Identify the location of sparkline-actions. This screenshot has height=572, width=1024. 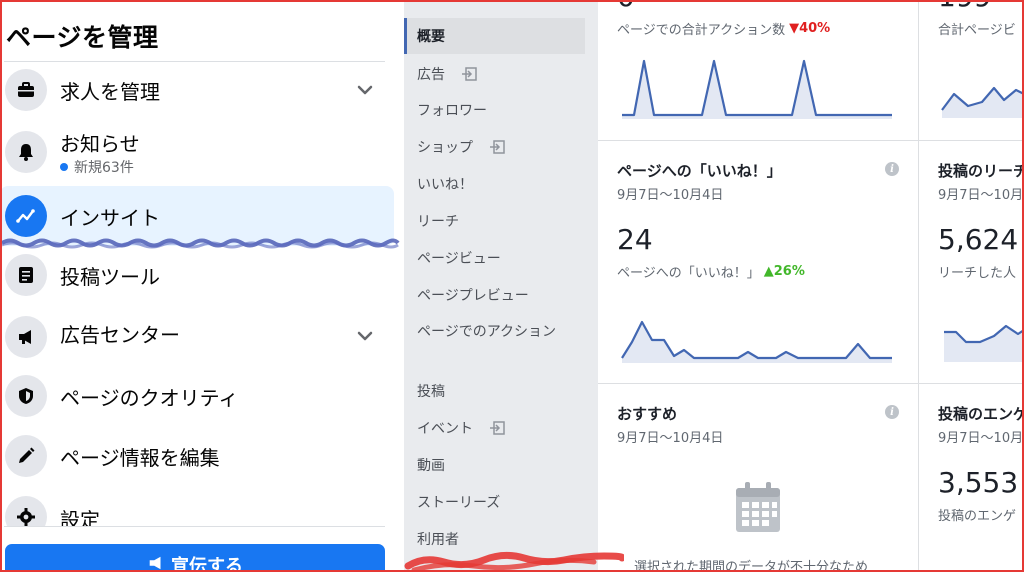
(757, 89).